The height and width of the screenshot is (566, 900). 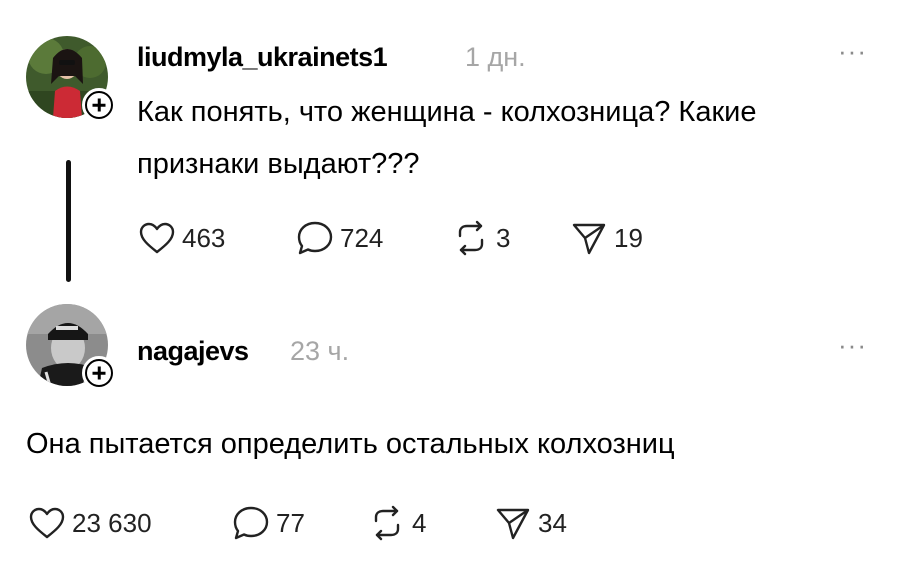 I want to click on share-button: 19, so click(x=606, y=238).